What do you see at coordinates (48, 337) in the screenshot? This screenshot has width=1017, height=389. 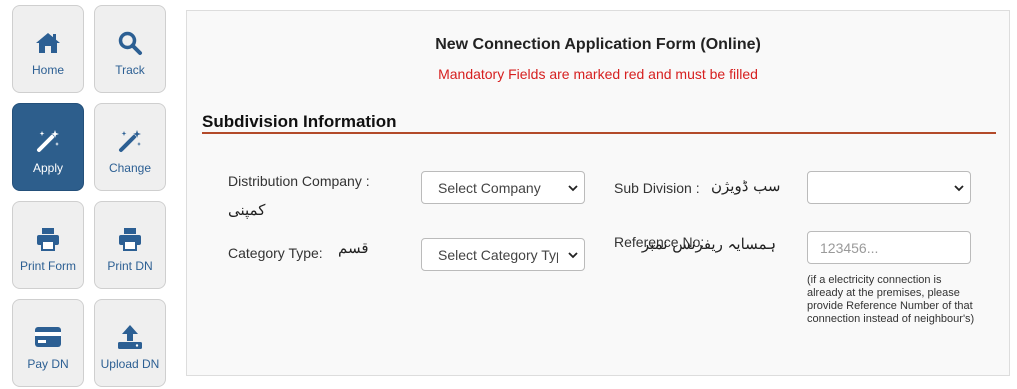 I see `credit-card-icon` at bounding box center [48, 337].